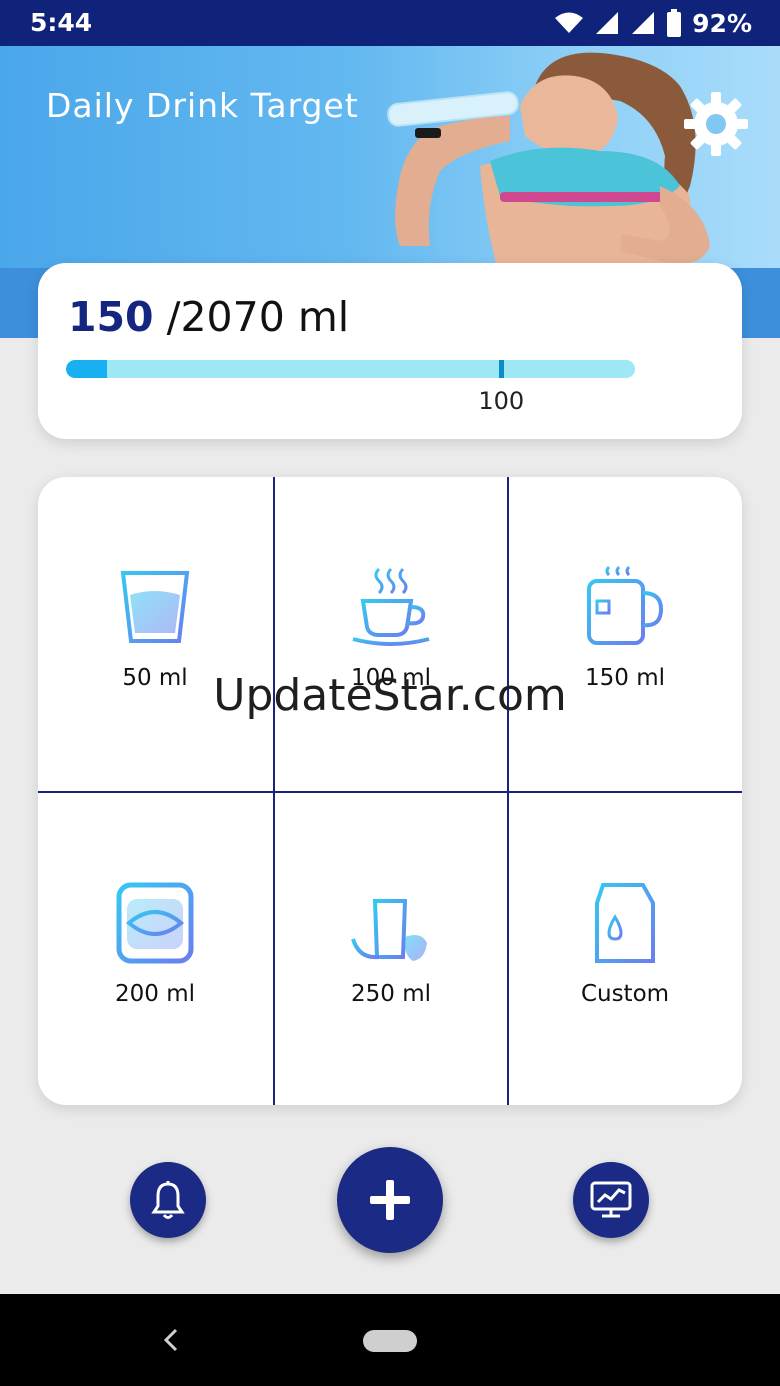 This screenshot has height=1386, width=780. I want to click on watermark: UpdateStar.com, so click(390, 695).